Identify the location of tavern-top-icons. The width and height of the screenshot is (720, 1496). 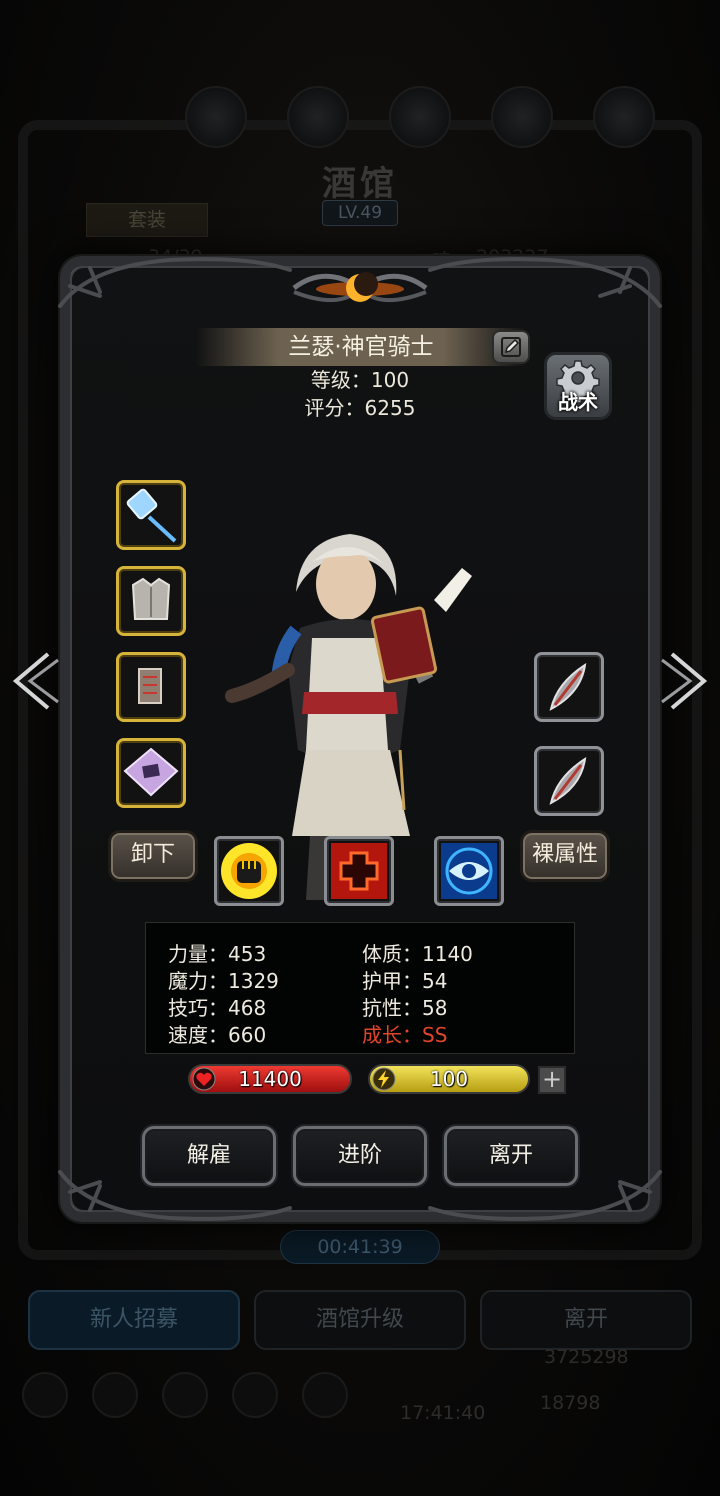
(420, 117).